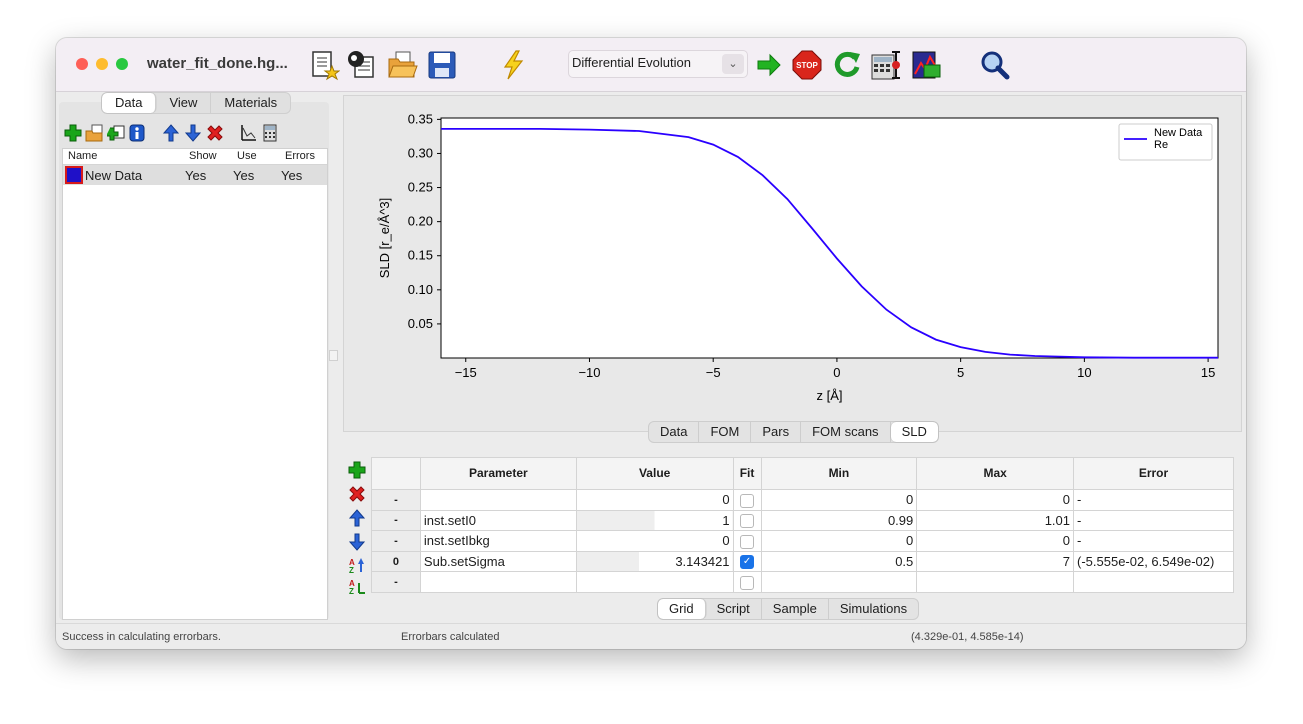  Describe the element at coordinates (926, 65) in the screenshot. I see `parameter-scan-icon` at that location.